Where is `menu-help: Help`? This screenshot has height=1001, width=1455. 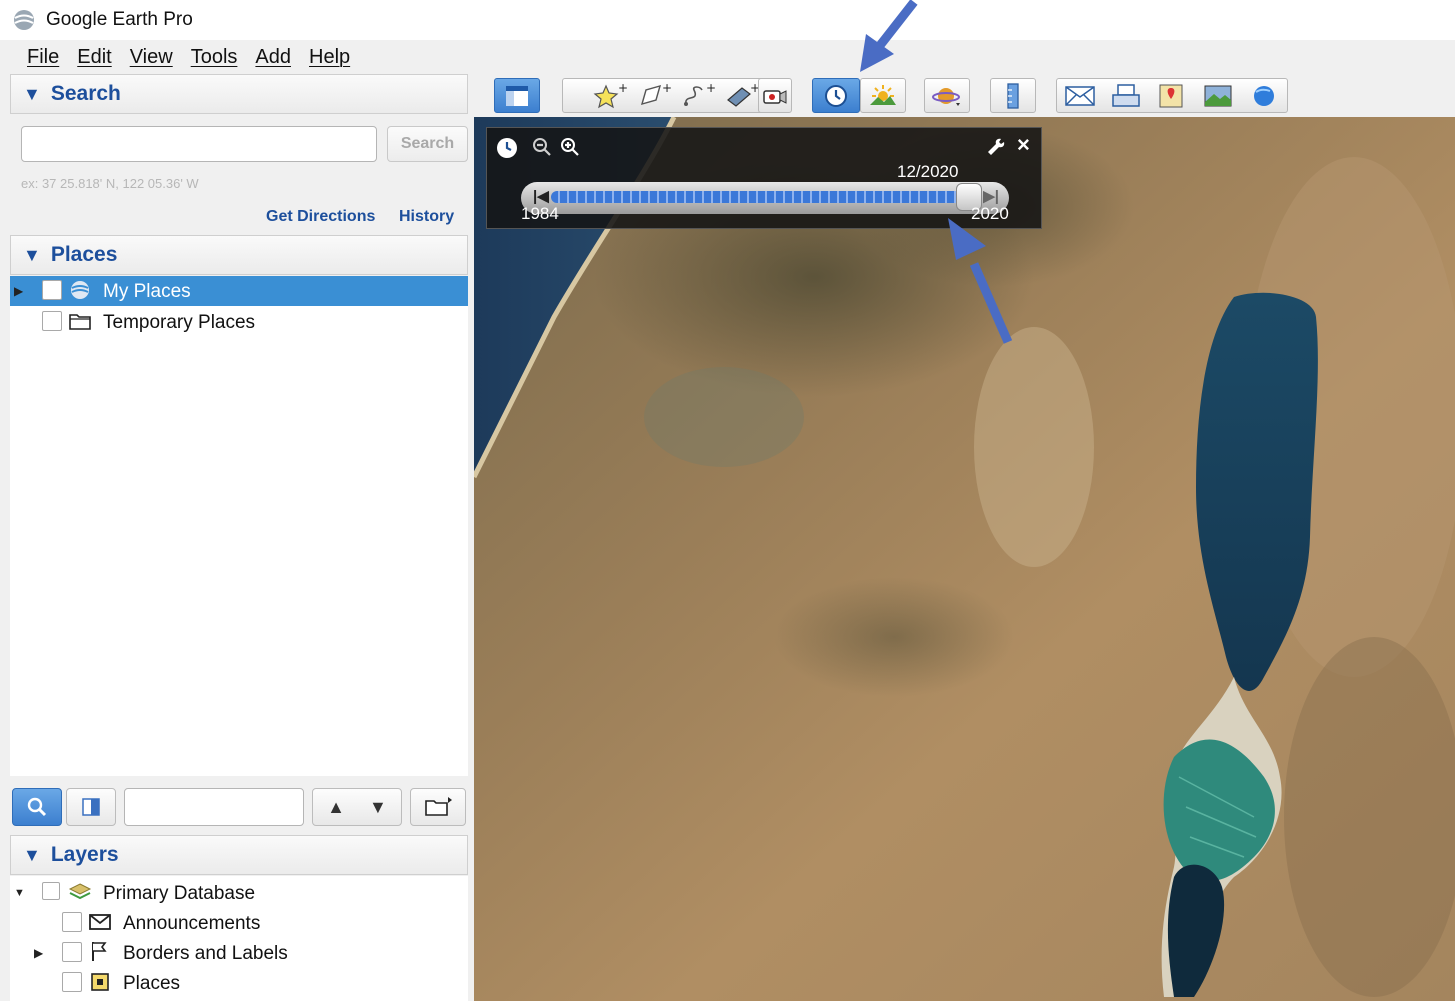 menu-help: Help is located at coordinates (329, 57).